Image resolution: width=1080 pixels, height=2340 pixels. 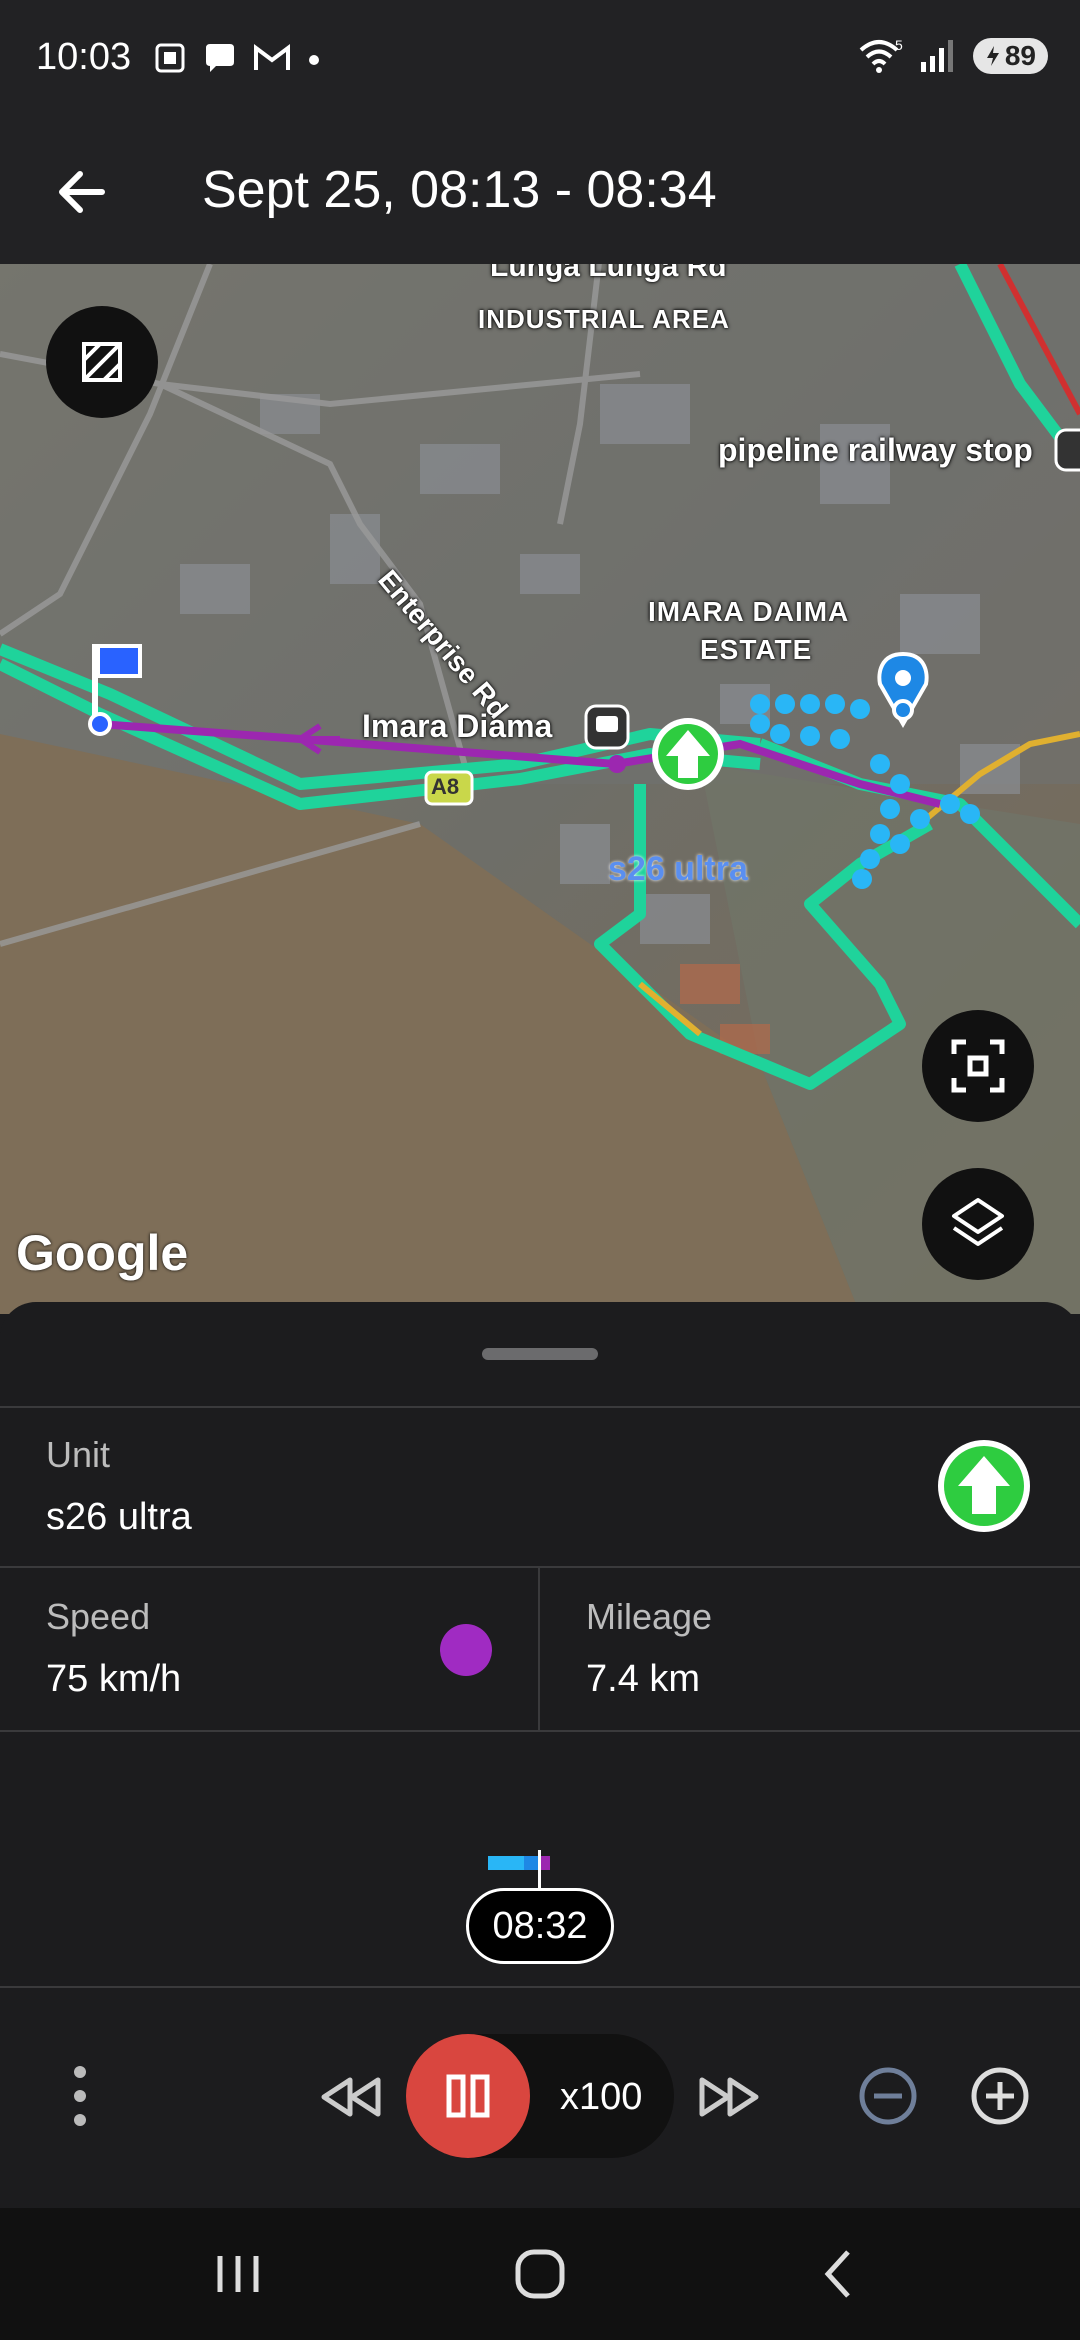 What do you see at coordinates (445, 786) in the screenshot?
I see `road-shield-label: A8` at bounding box center [445, 786].